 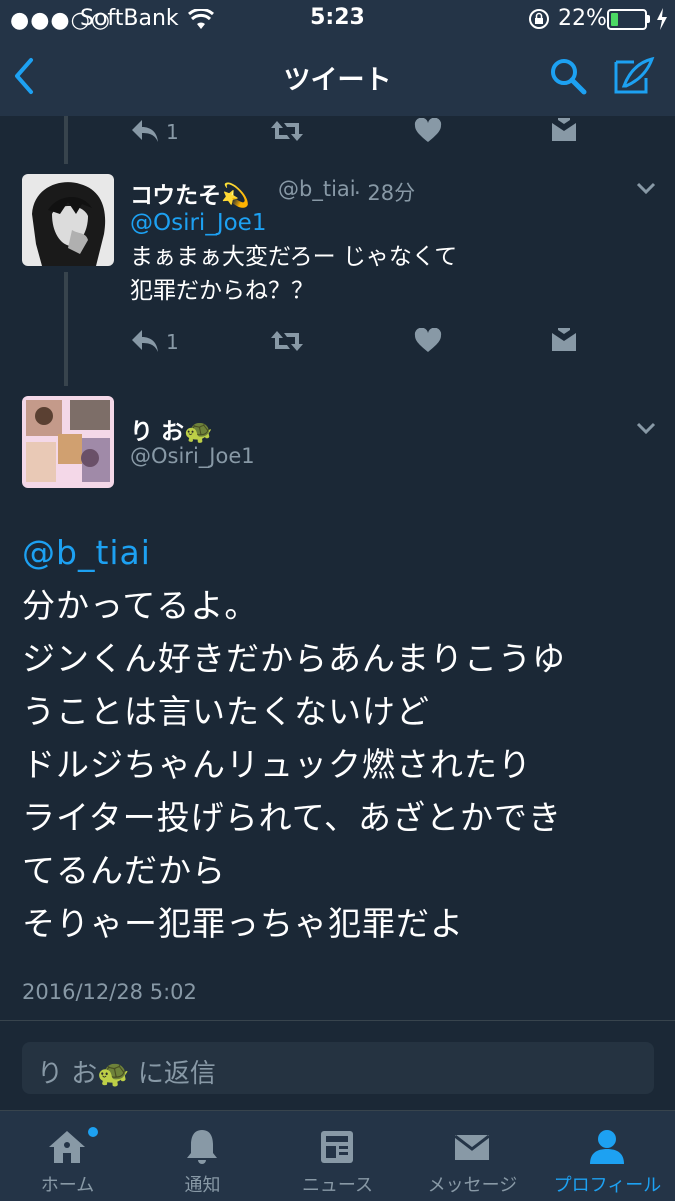 I want to click on tweet-mention: @Osiri_Joe1, so click(x=198, y=223).